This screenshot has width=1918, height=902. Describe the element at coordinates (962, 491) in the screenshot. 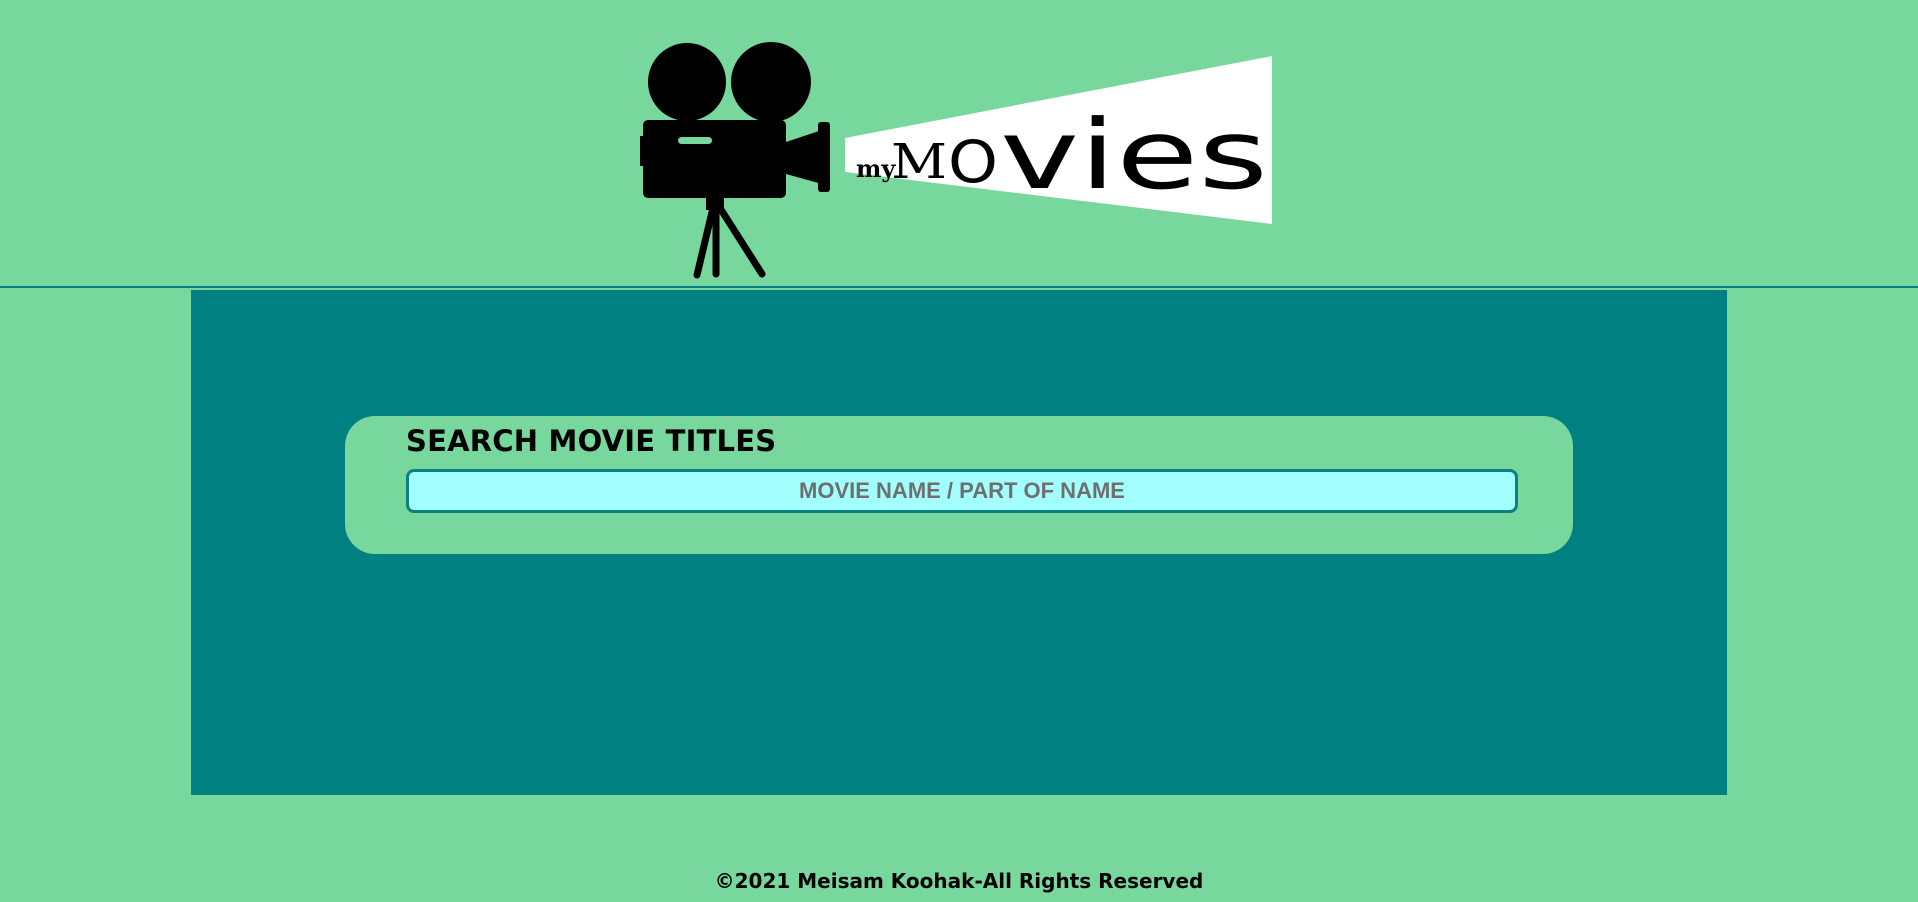

I see `movie-search-input` at that location.